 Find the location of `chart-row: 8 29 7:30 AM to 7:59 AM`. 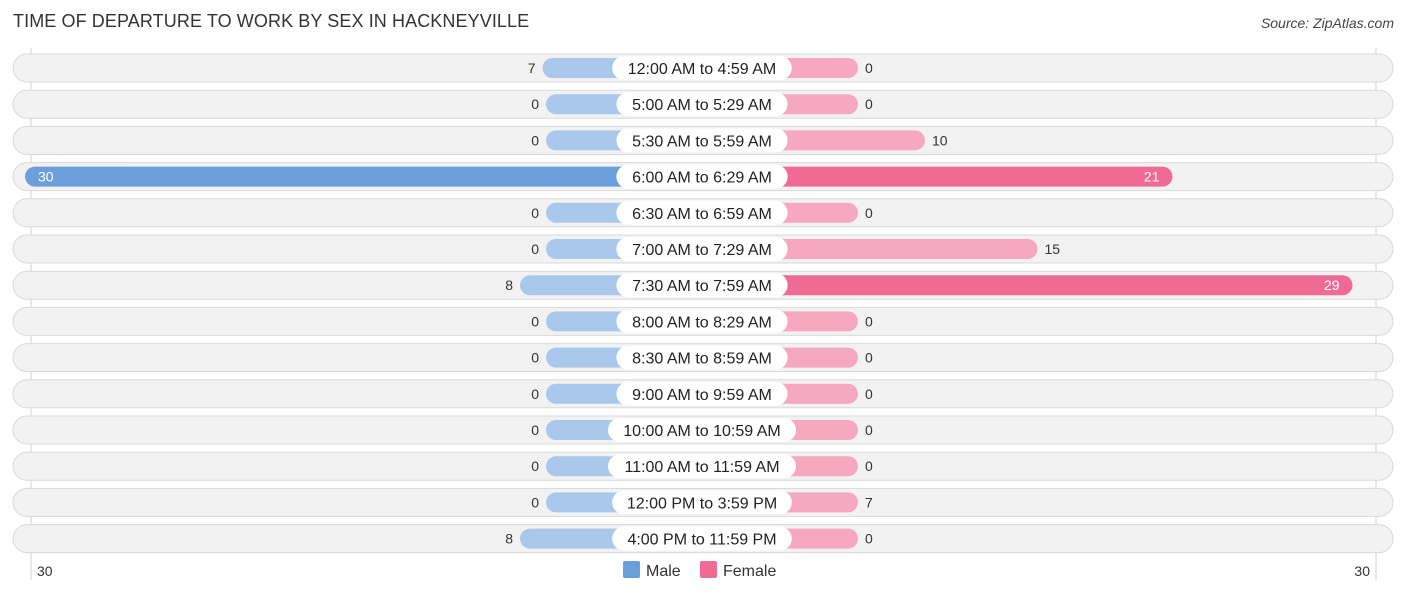

chart-row: 8 29 7:30 AM to 7:59 AM is located at coordinates (703, 285).